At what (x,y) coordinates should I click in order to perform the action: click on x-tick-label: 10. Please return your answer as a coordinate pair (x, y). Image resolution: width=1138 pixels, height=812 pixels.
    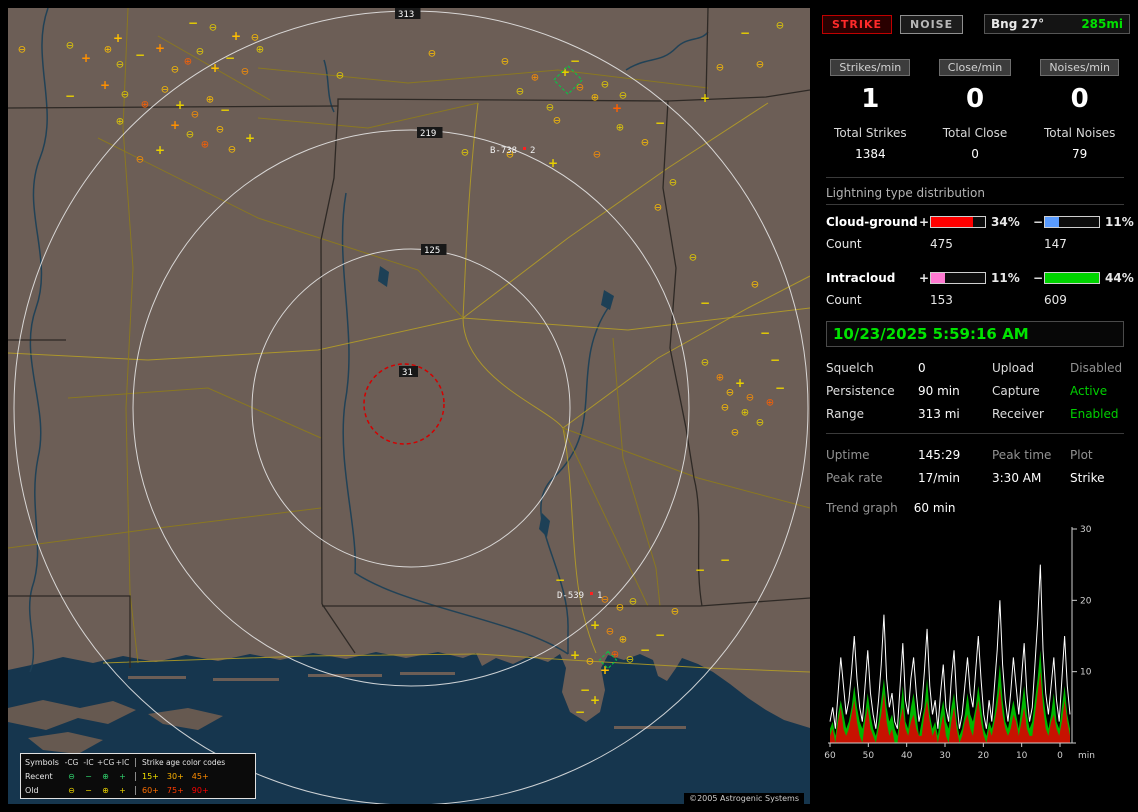
    Looking at the image, I should click on (1022, 756).